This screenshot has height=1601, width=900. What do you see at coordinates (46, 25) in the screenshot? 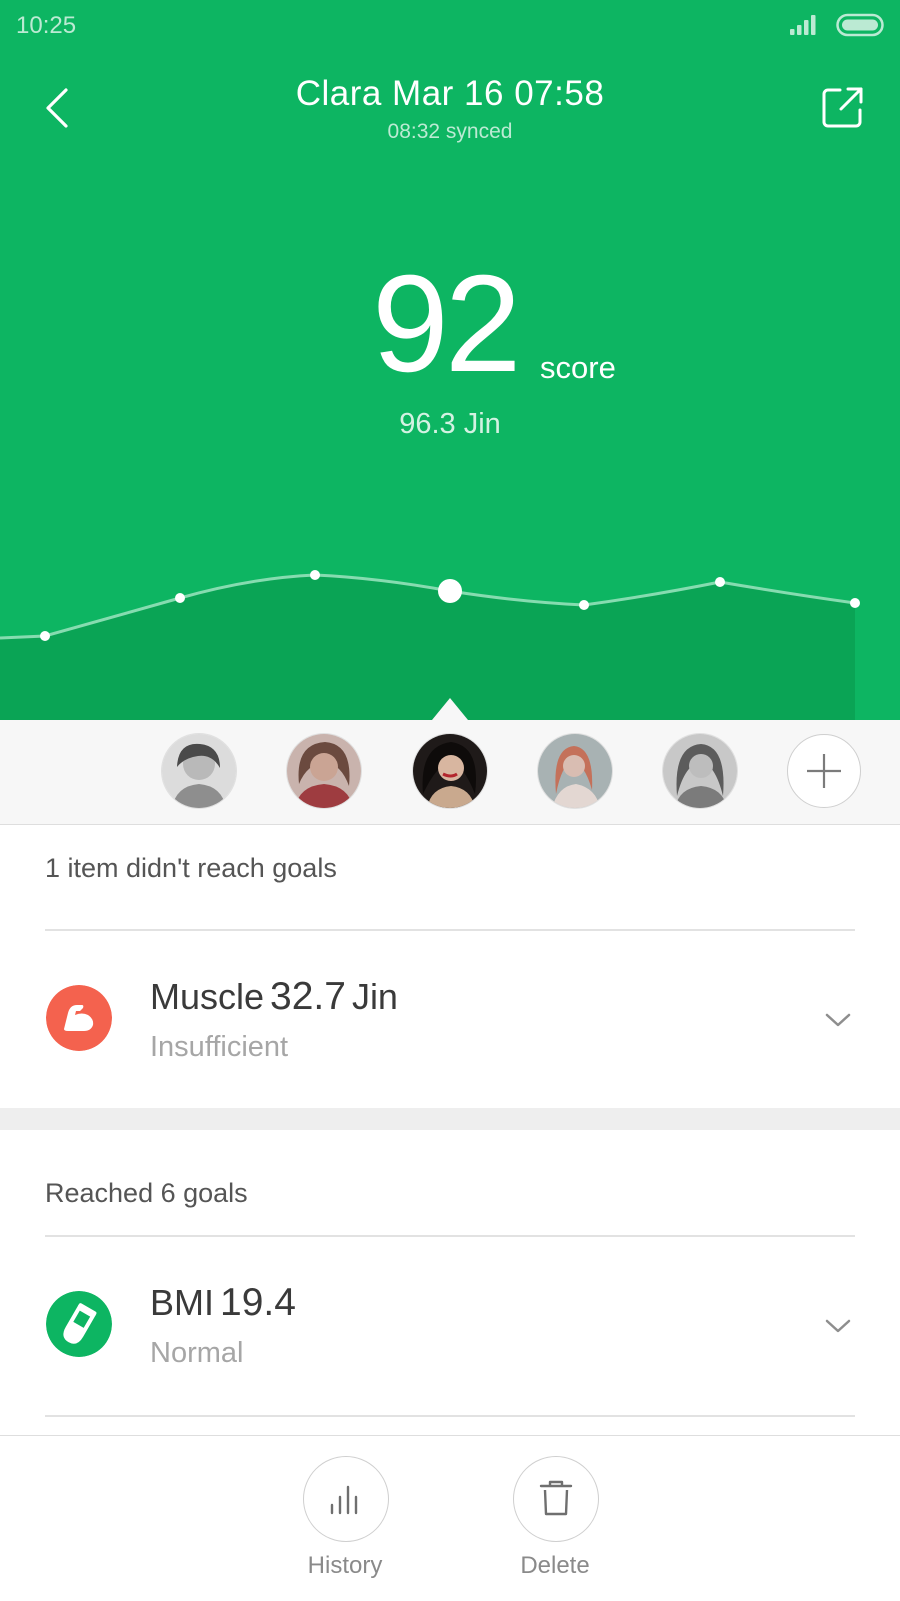
I see `status-time: 10:25` at bounding box center [46, 25].